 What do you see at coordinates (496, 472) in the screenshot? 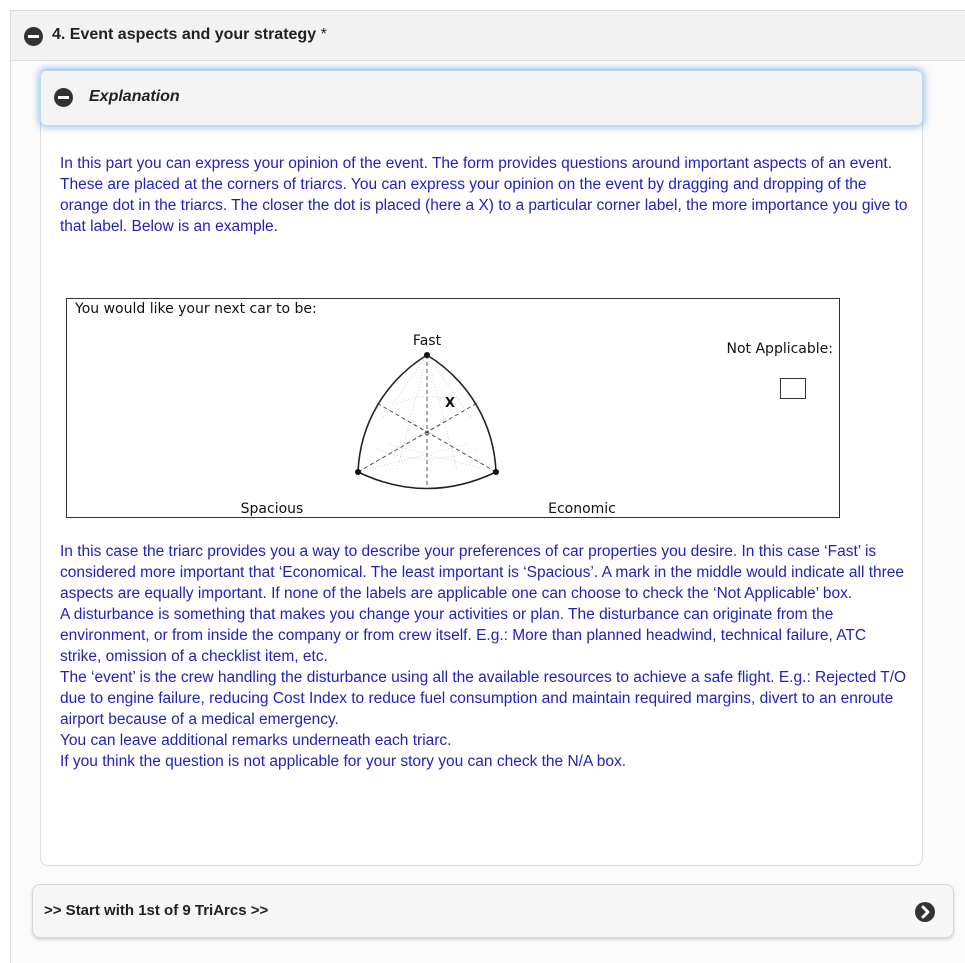
I see `corner-dot-right` at bounding box center [496, 472].